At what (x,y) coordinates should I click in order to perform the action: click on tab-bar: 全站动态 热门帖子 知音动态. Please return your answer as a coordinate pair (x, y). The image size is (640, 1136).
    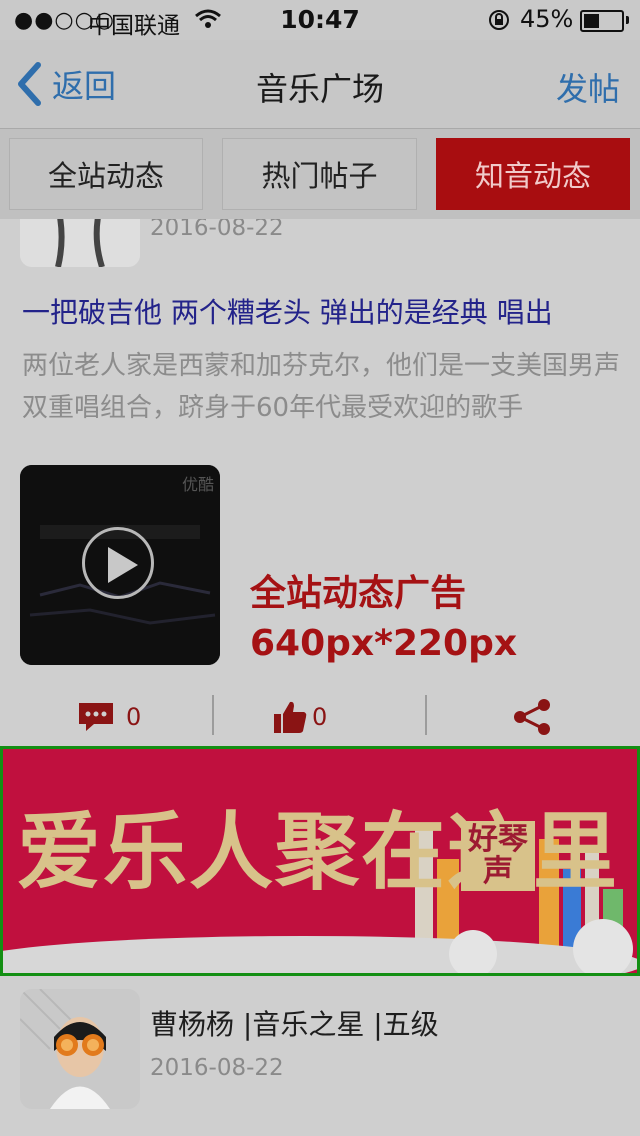
    Looking at the image, I should click on (320, 174).